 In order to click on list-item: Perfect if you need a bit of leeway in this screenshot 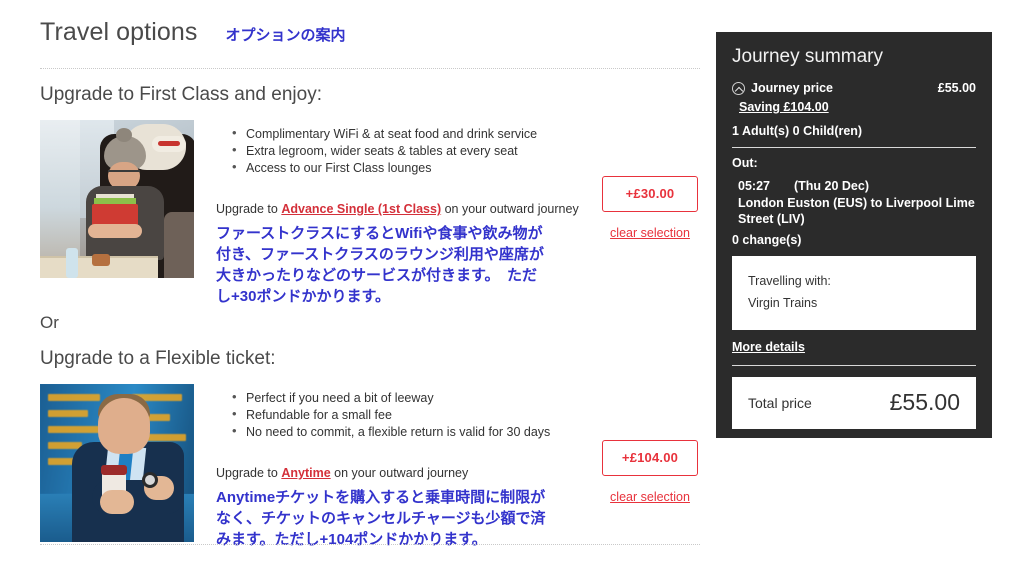, I will do `click(466, 397)`.